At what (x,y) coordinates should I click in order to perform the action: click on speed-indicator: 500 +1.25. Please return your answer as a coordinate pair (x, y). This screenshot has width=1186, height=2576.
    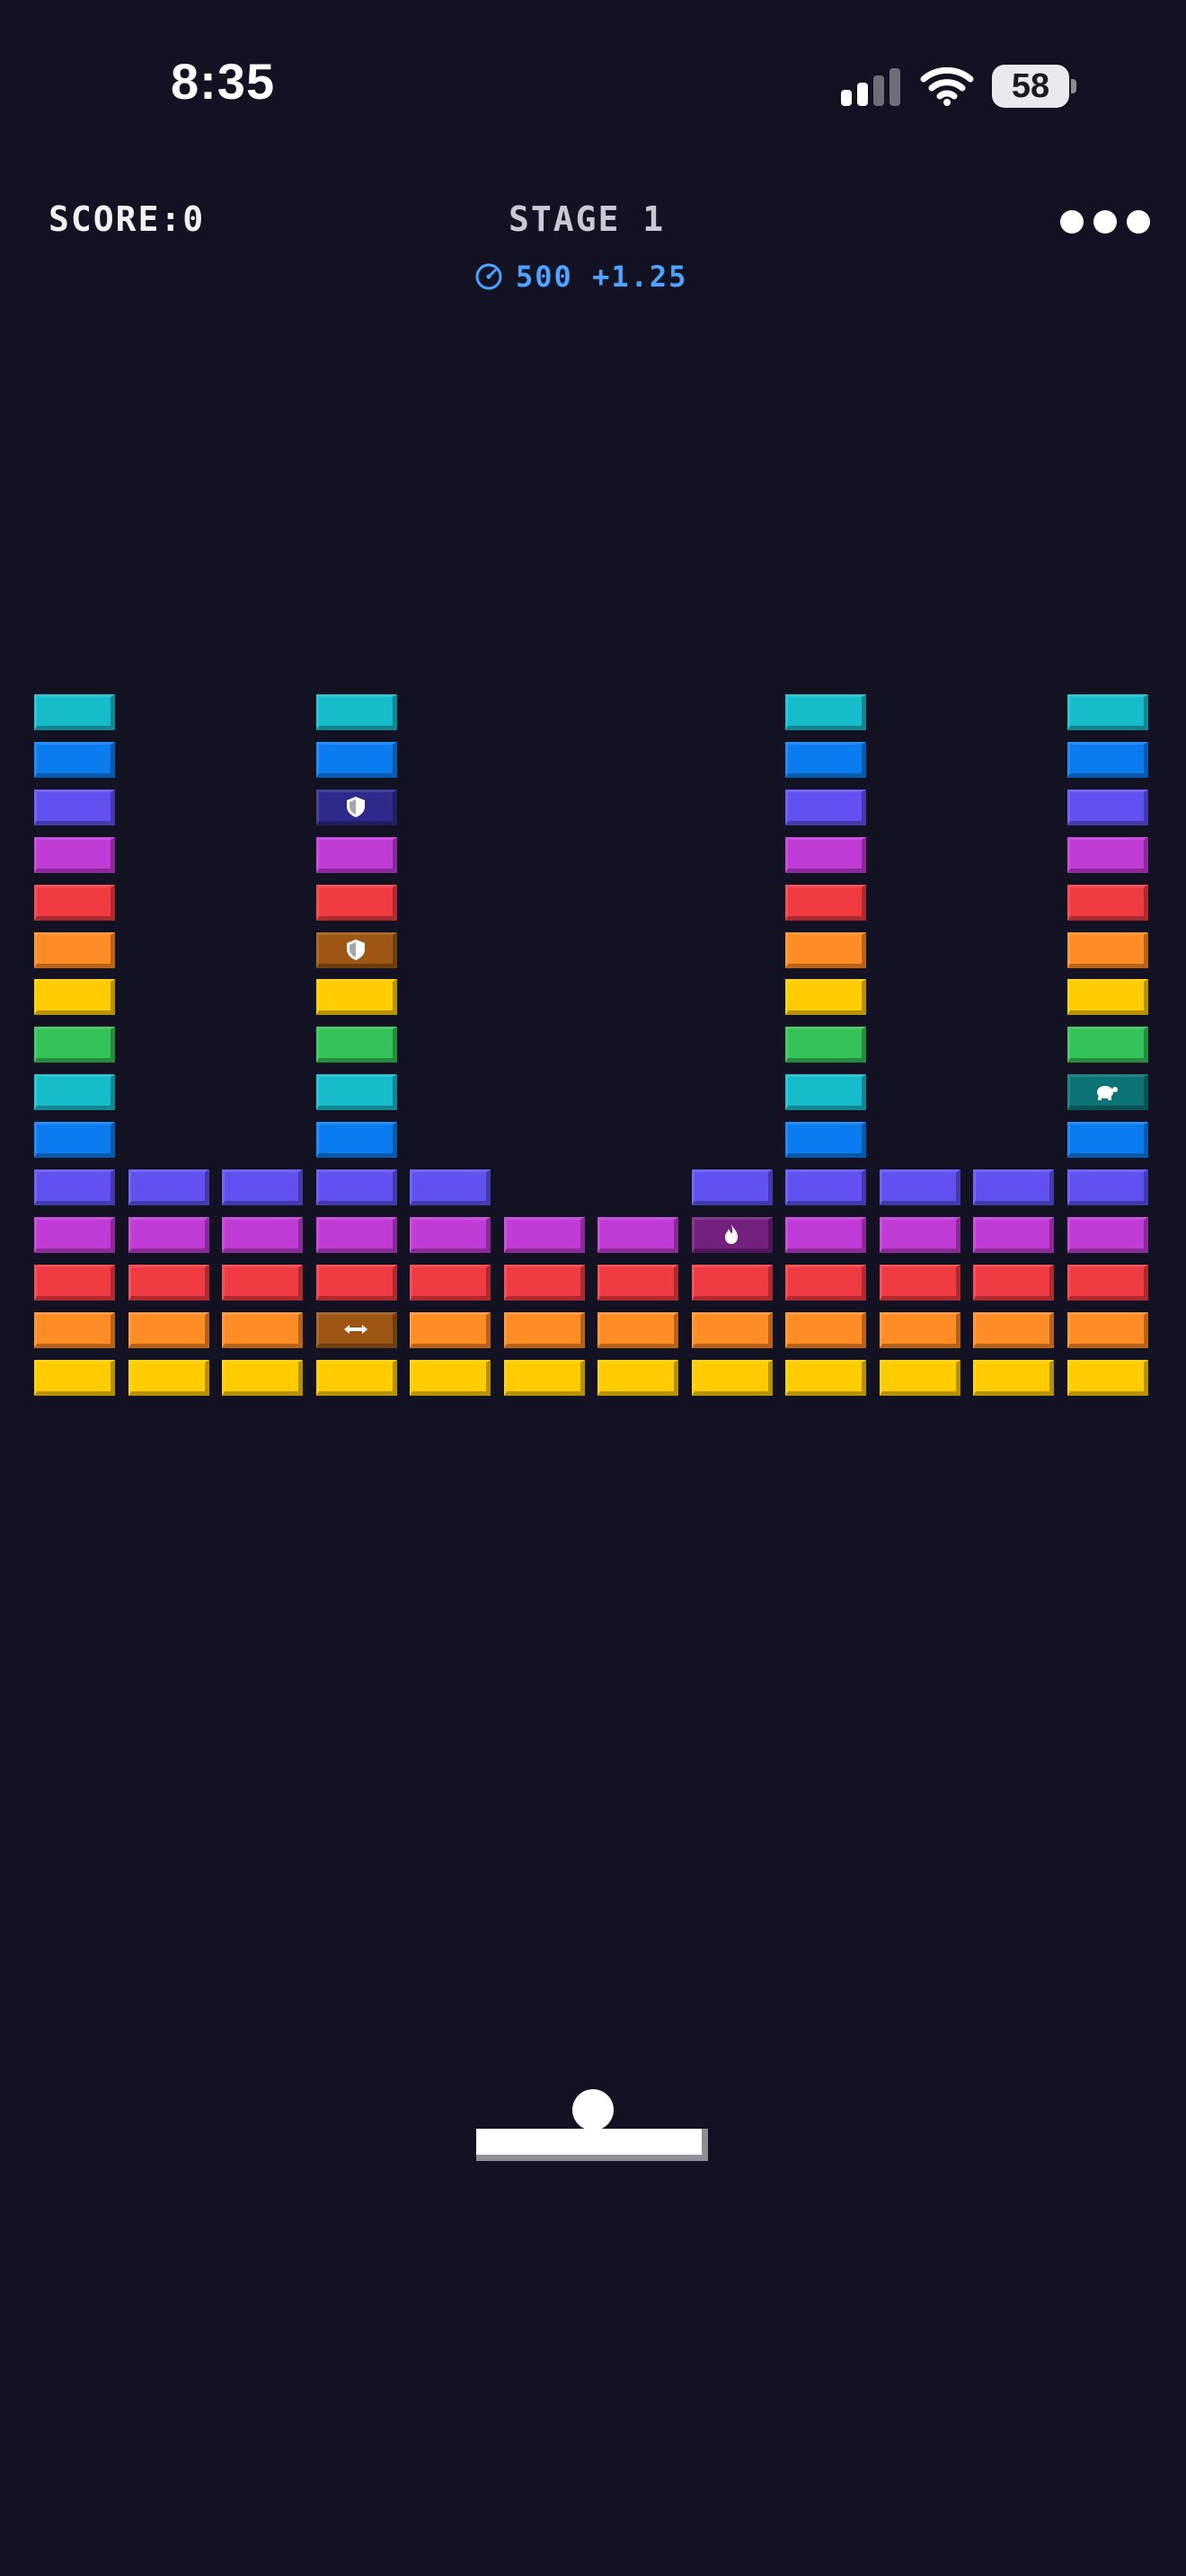
    Looking at the image, I should click on (580, 277).